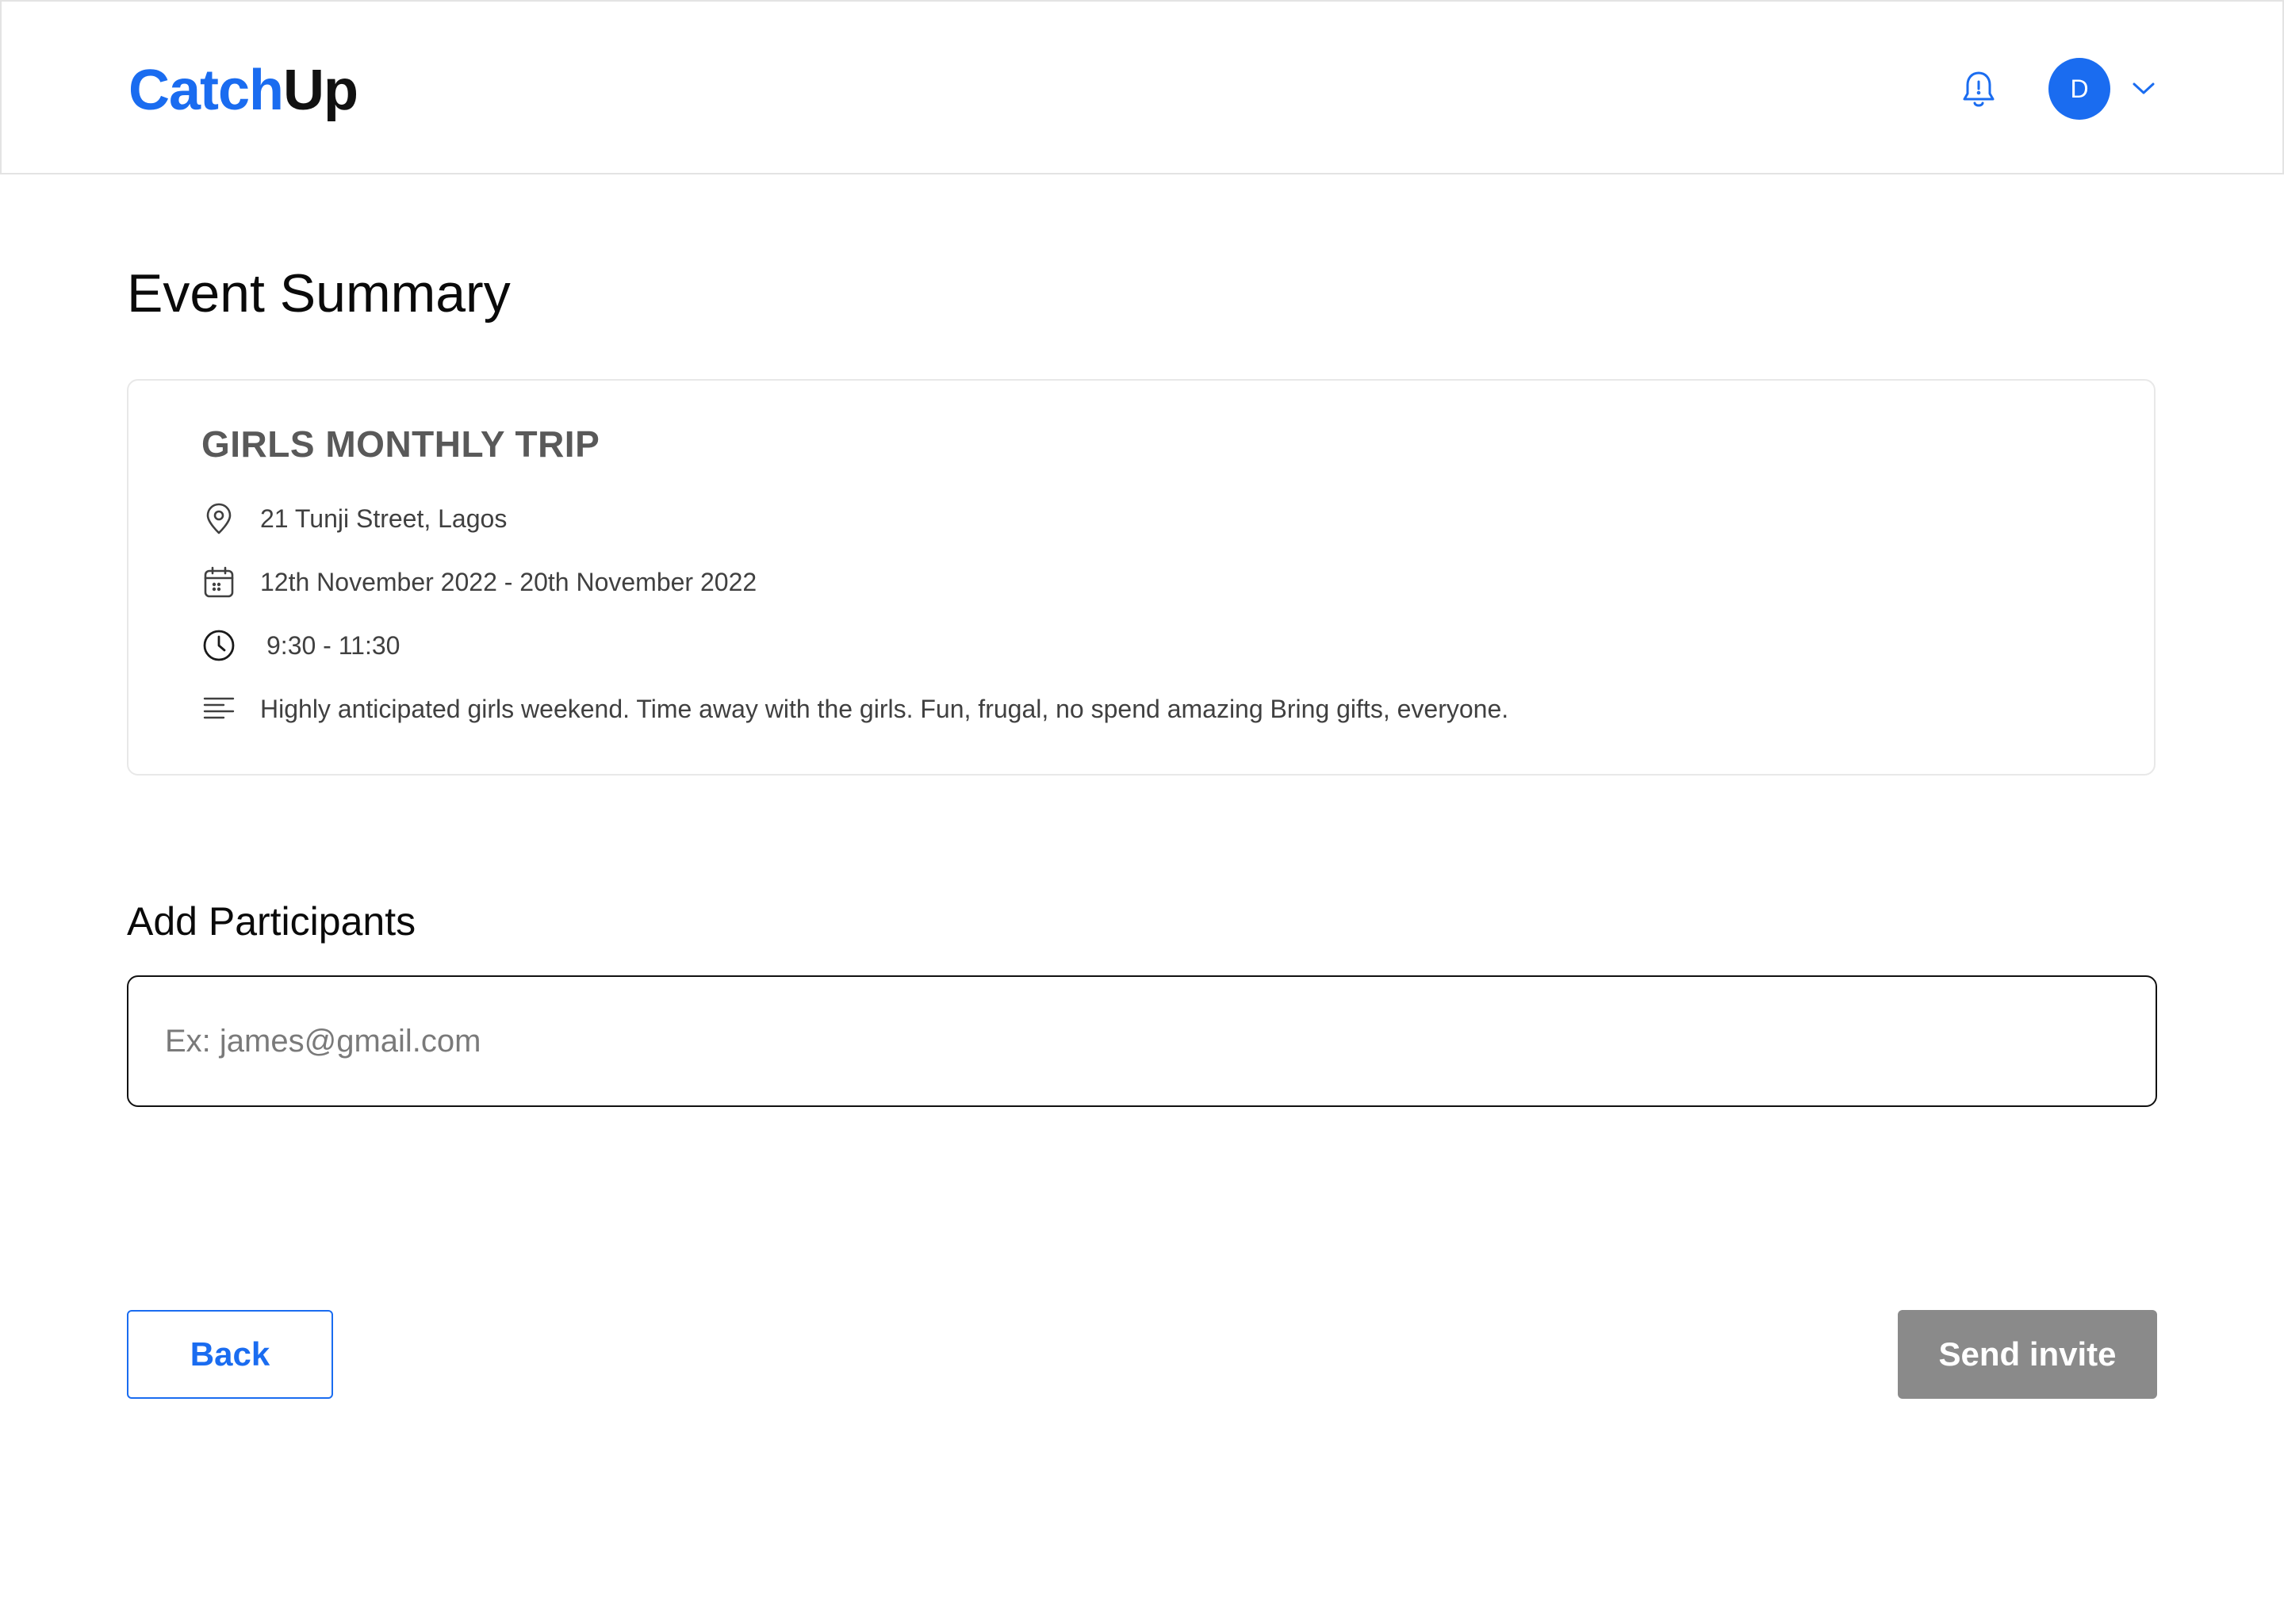  I want to click on chevron-down-icon, so click(2143, 88).